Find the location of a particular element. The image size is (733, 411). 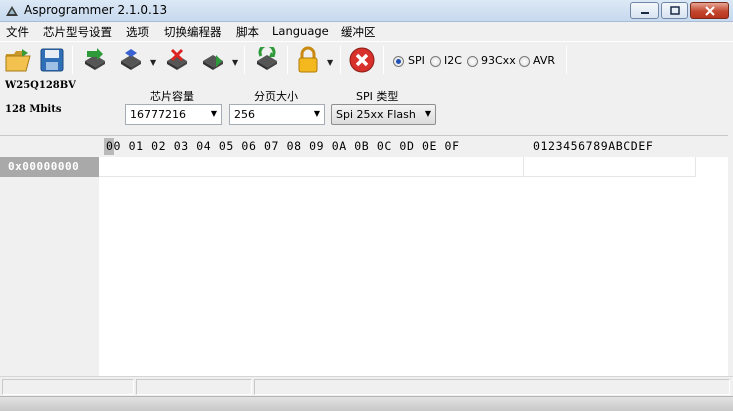

read-button is located at coordinates (95, 60).